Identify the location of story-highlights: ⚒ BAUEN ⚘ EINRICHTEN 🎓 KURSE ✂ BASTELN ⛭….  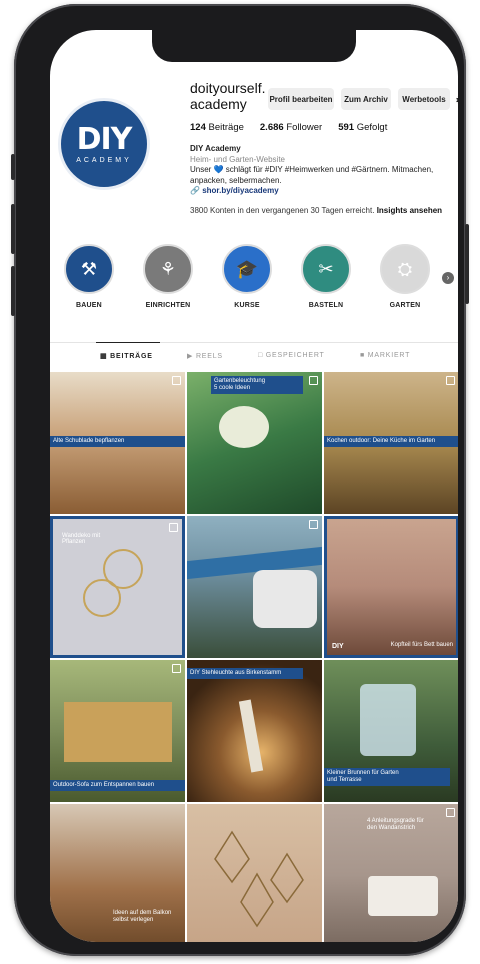
(254, 284).